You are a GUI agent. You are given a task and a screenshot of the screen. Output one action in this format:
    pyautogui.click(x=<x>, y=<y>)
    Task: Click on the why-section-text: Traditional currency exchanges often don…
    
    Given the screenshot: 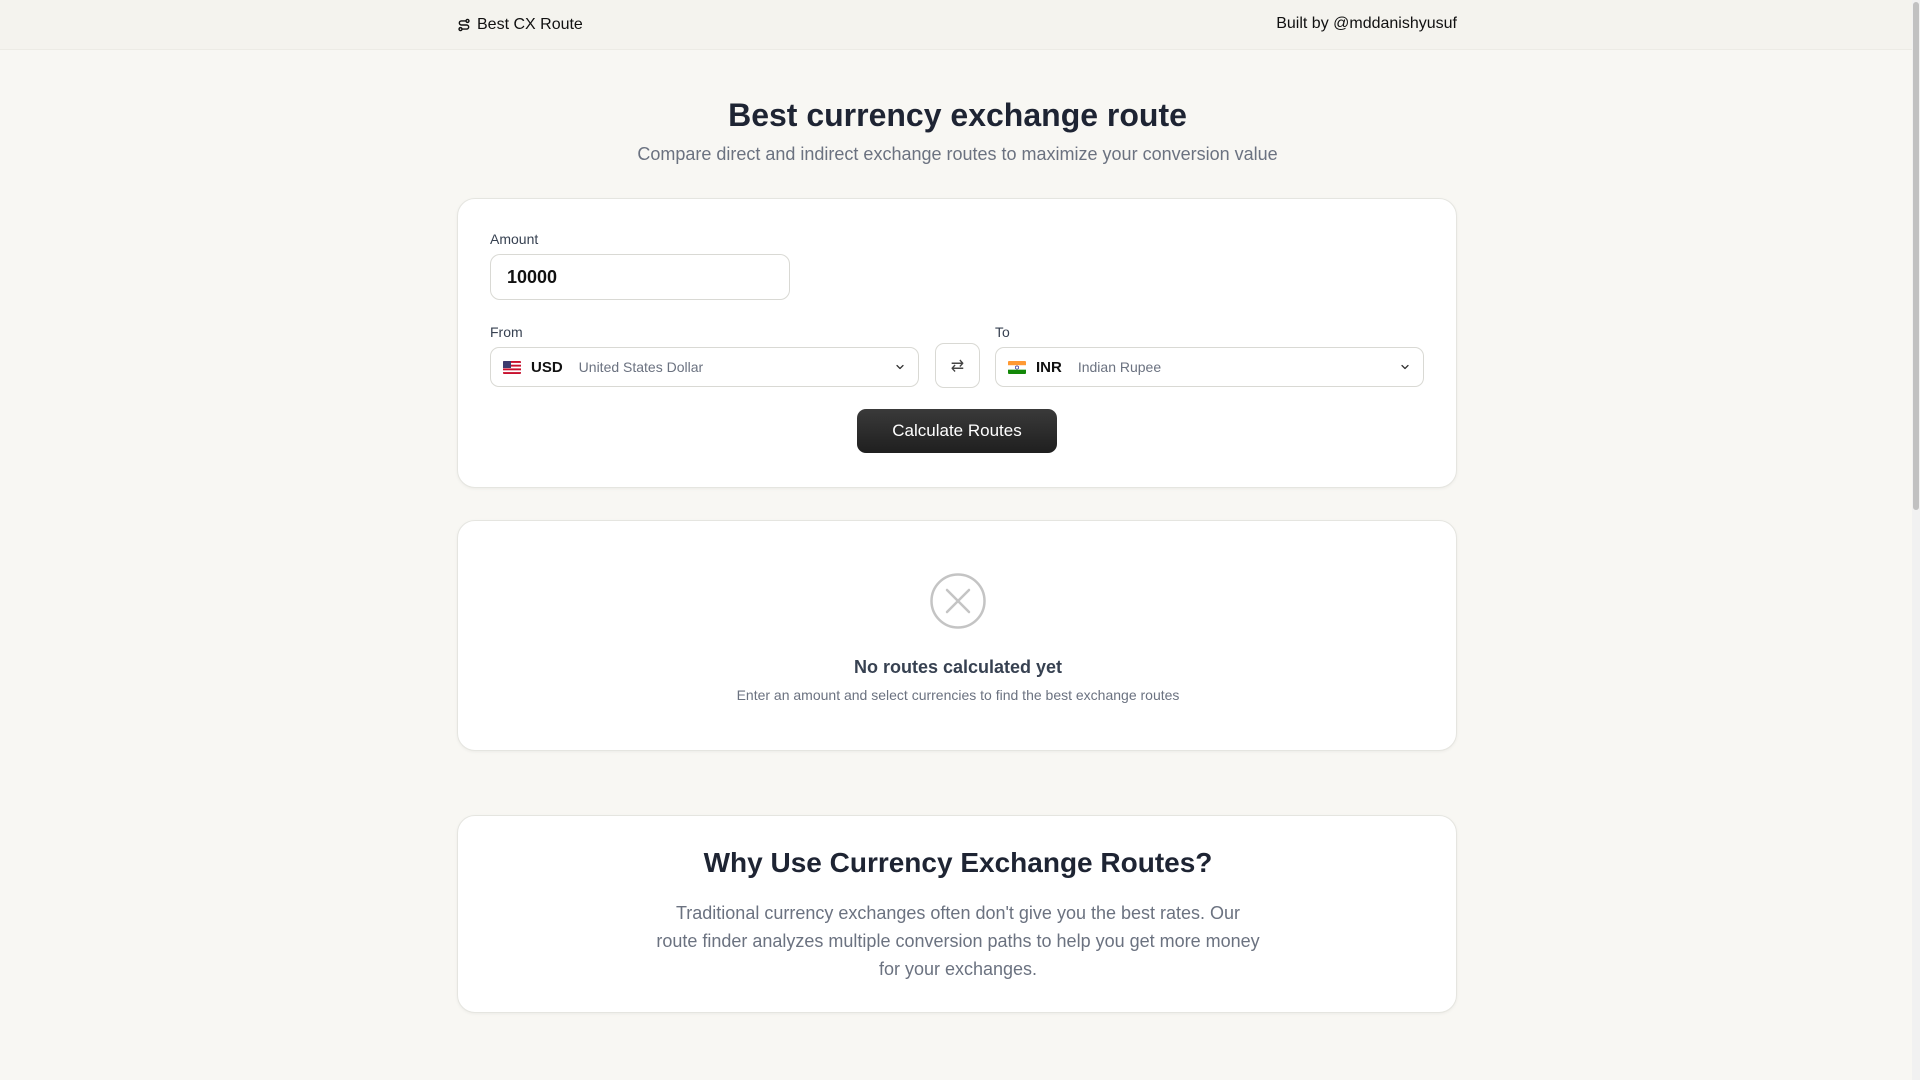 What is the action you would take?
    pyautogui.click(x=958, y=941)
    